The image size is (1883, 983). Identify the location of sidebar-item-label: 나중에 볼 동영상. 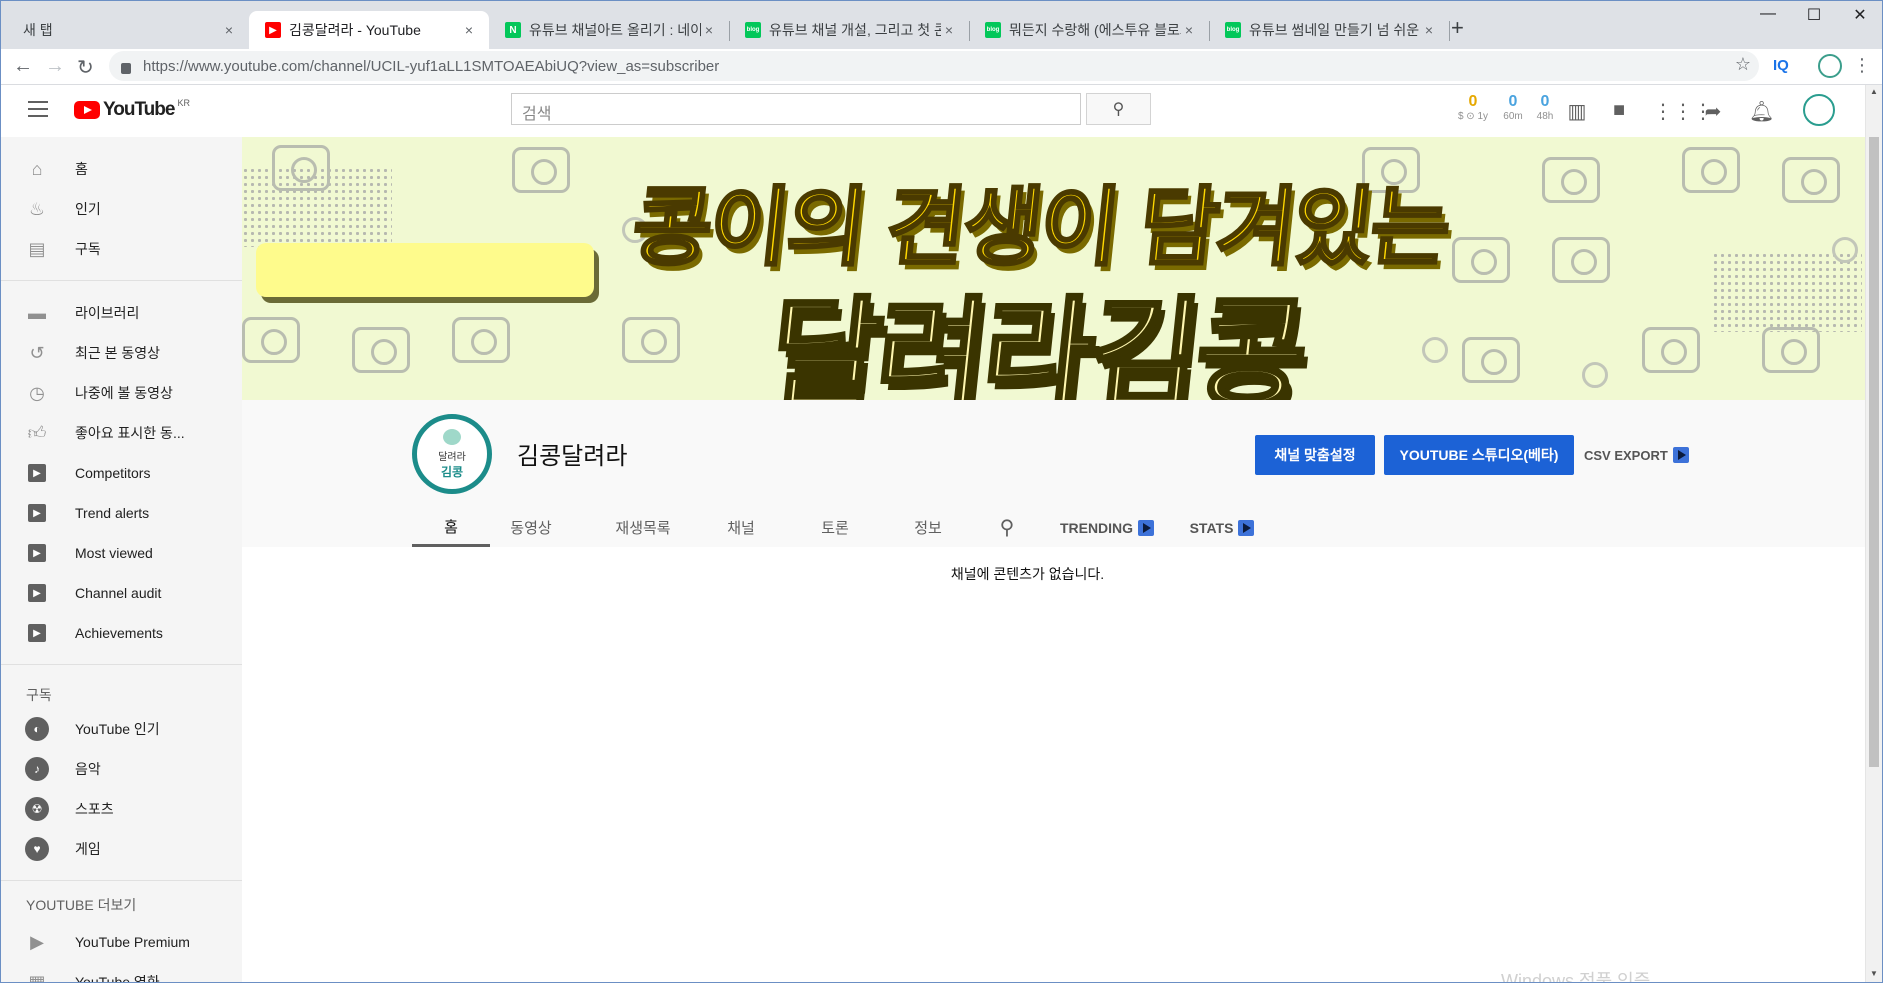
(124, 393).